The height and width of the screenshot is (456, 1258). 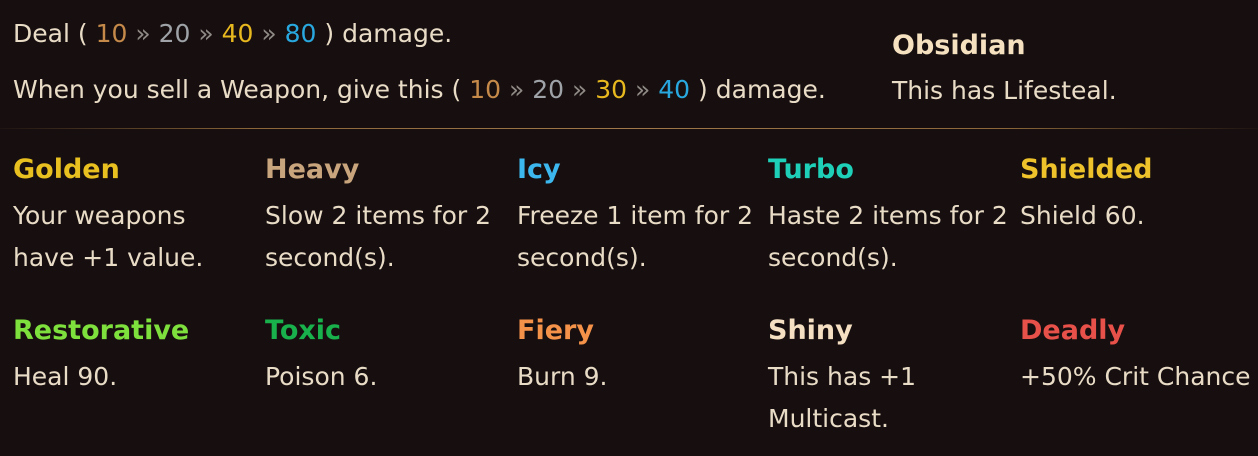 What do you see at coordinates (300, 33) in the screenshot?
I see `tier-diamond-value: 80` at bounding box center [300, 33].